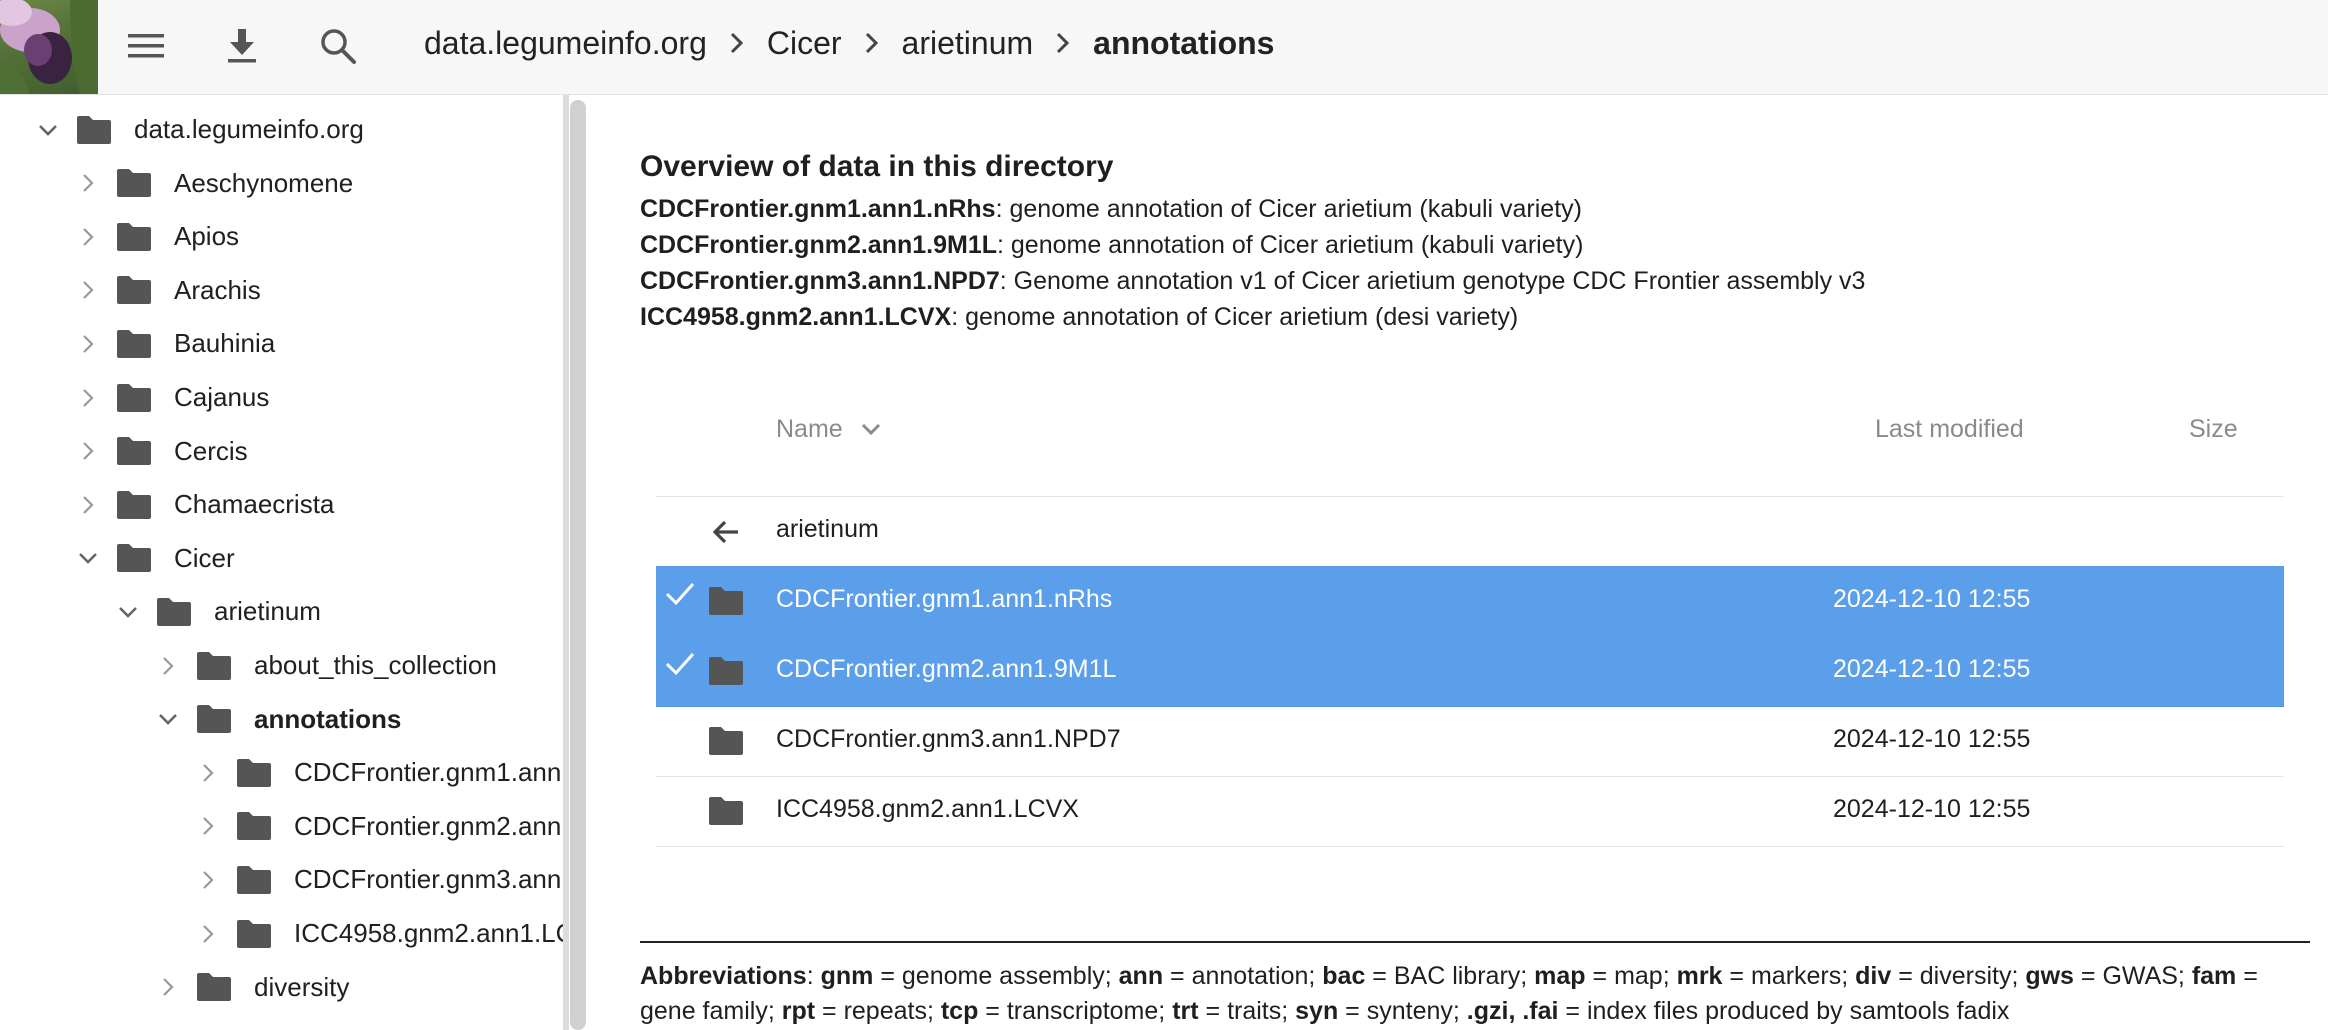 This screenshot has width=2328, height=1030. Describe the element at coordinates (948, 739) in the screenshot. I see `file-name: CDCFrontier.gnm3.ann1.NPD7` at that location.